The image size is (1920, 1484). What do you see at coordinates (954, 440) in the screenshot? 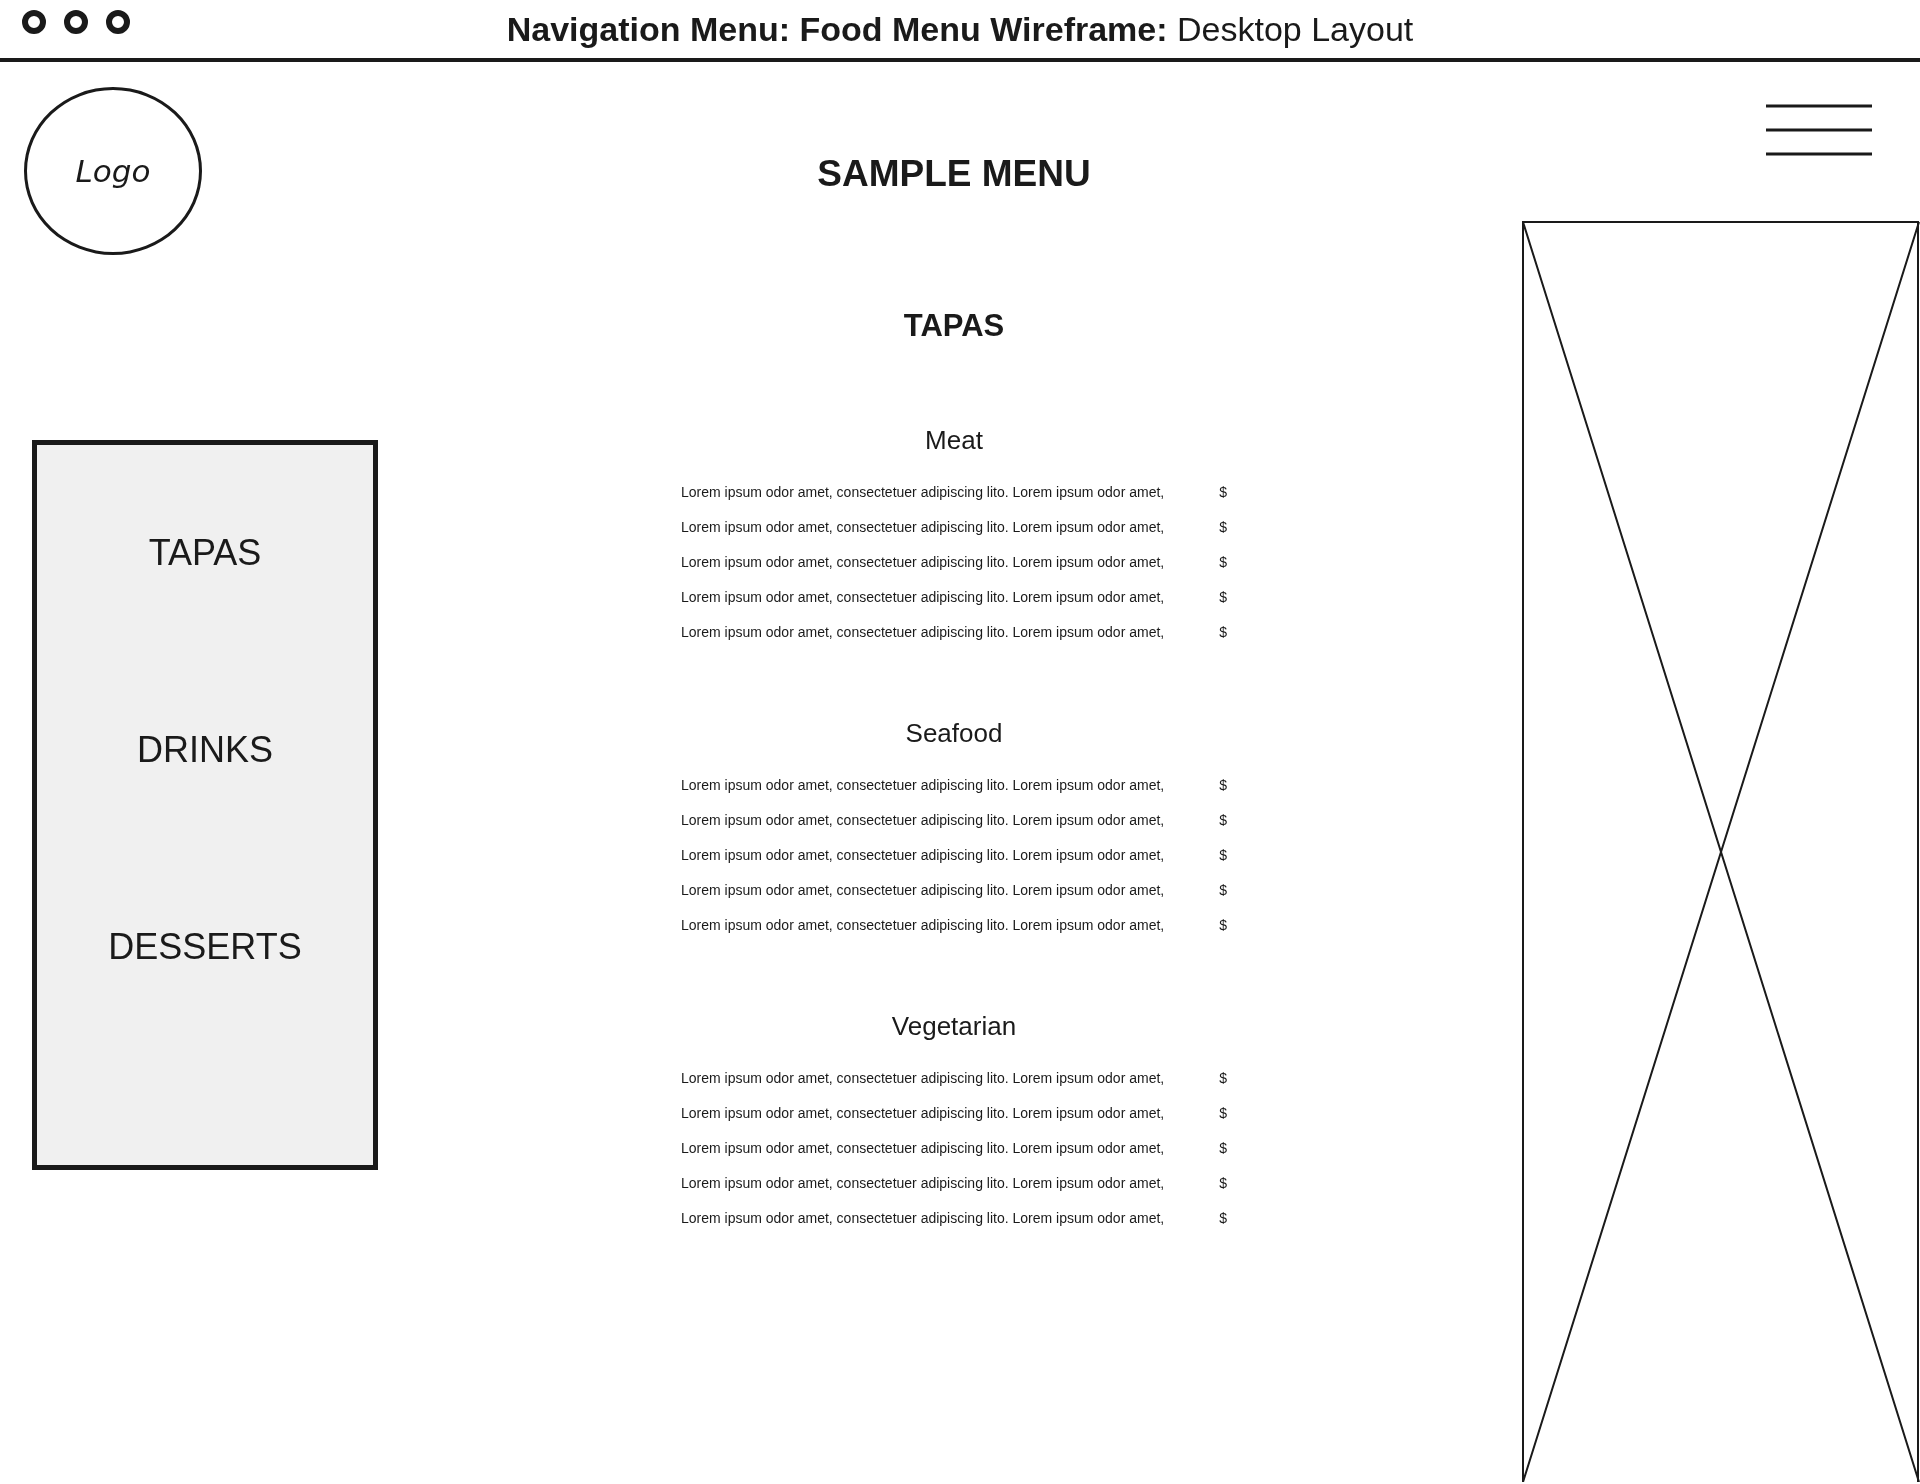
I see `section-heading: Meat` at bounding box center [954, 440].